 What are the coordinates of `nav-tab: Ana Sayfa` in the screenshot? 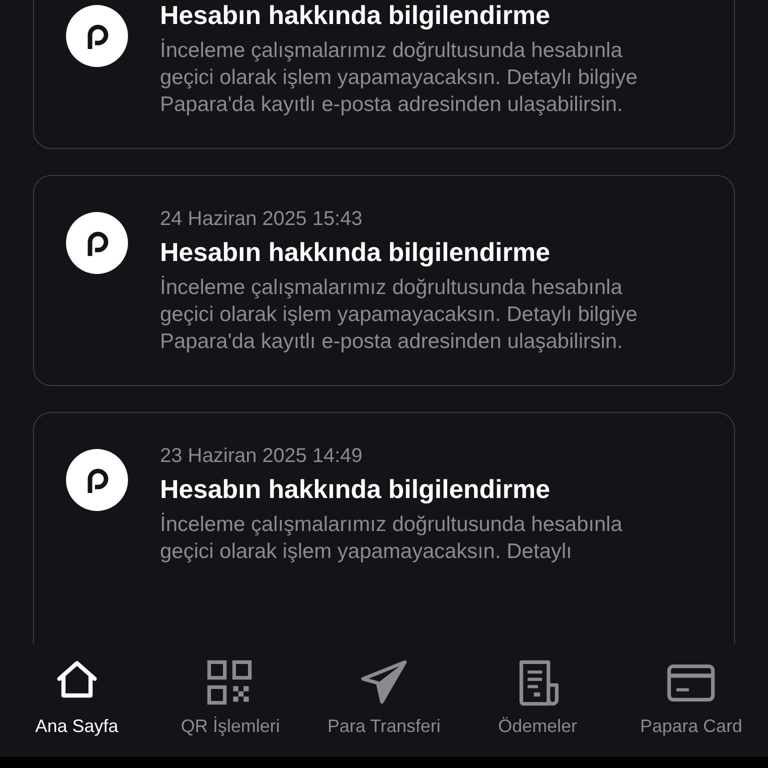 It's located at (77, 697).